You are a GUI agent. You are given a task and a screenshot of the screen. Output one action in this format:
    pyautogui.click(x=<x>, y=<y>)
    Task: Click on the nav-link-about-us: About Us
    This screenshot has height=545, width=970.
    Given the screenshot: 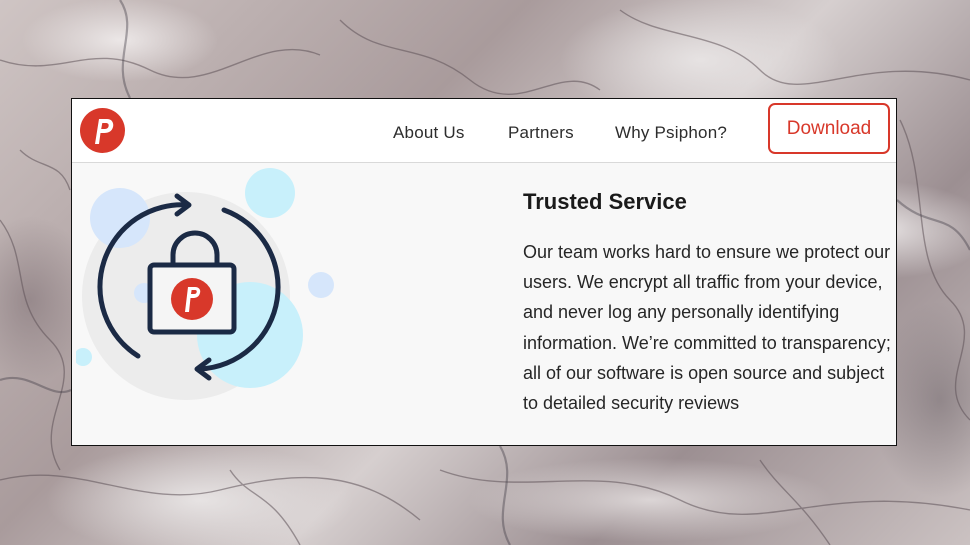 What is the action you would take?
    pyautogui.click(x=429, y=133)
    